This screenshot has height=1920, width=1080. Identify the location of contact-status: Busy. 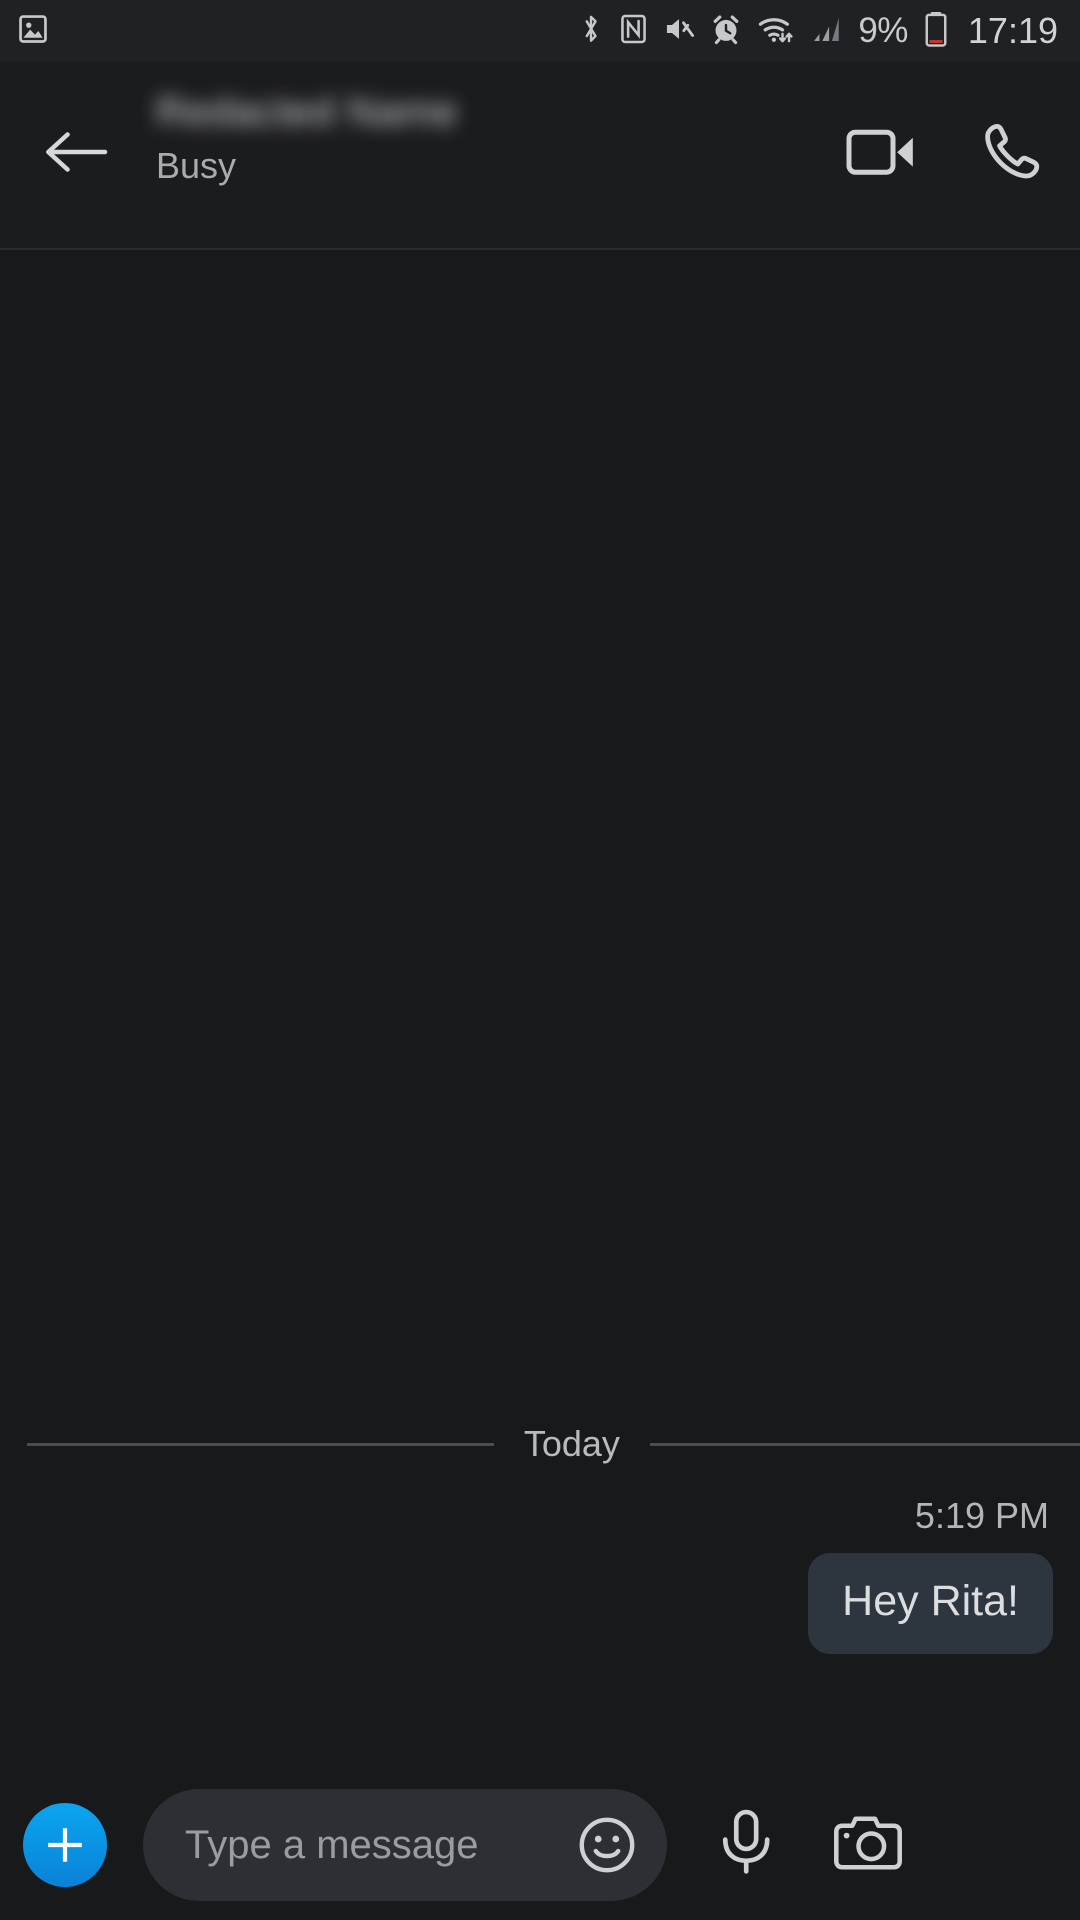
(196, 165).